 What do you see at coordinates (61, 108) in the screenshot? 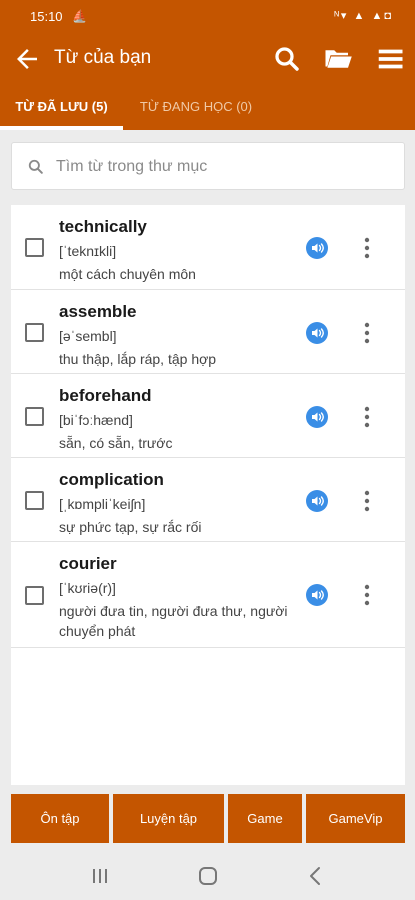
I see `tab-saved-words: TỪ ĐÃ LƯU (5)` at bounding box center [61, 108].